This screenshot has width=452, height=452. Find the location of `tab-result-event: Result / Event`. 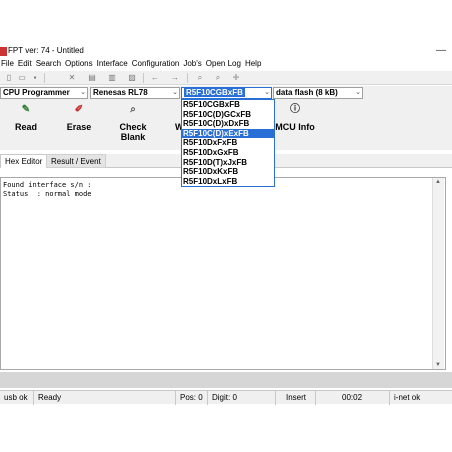

tab-result-event: Result / Event is located at coordinates (76, 161).